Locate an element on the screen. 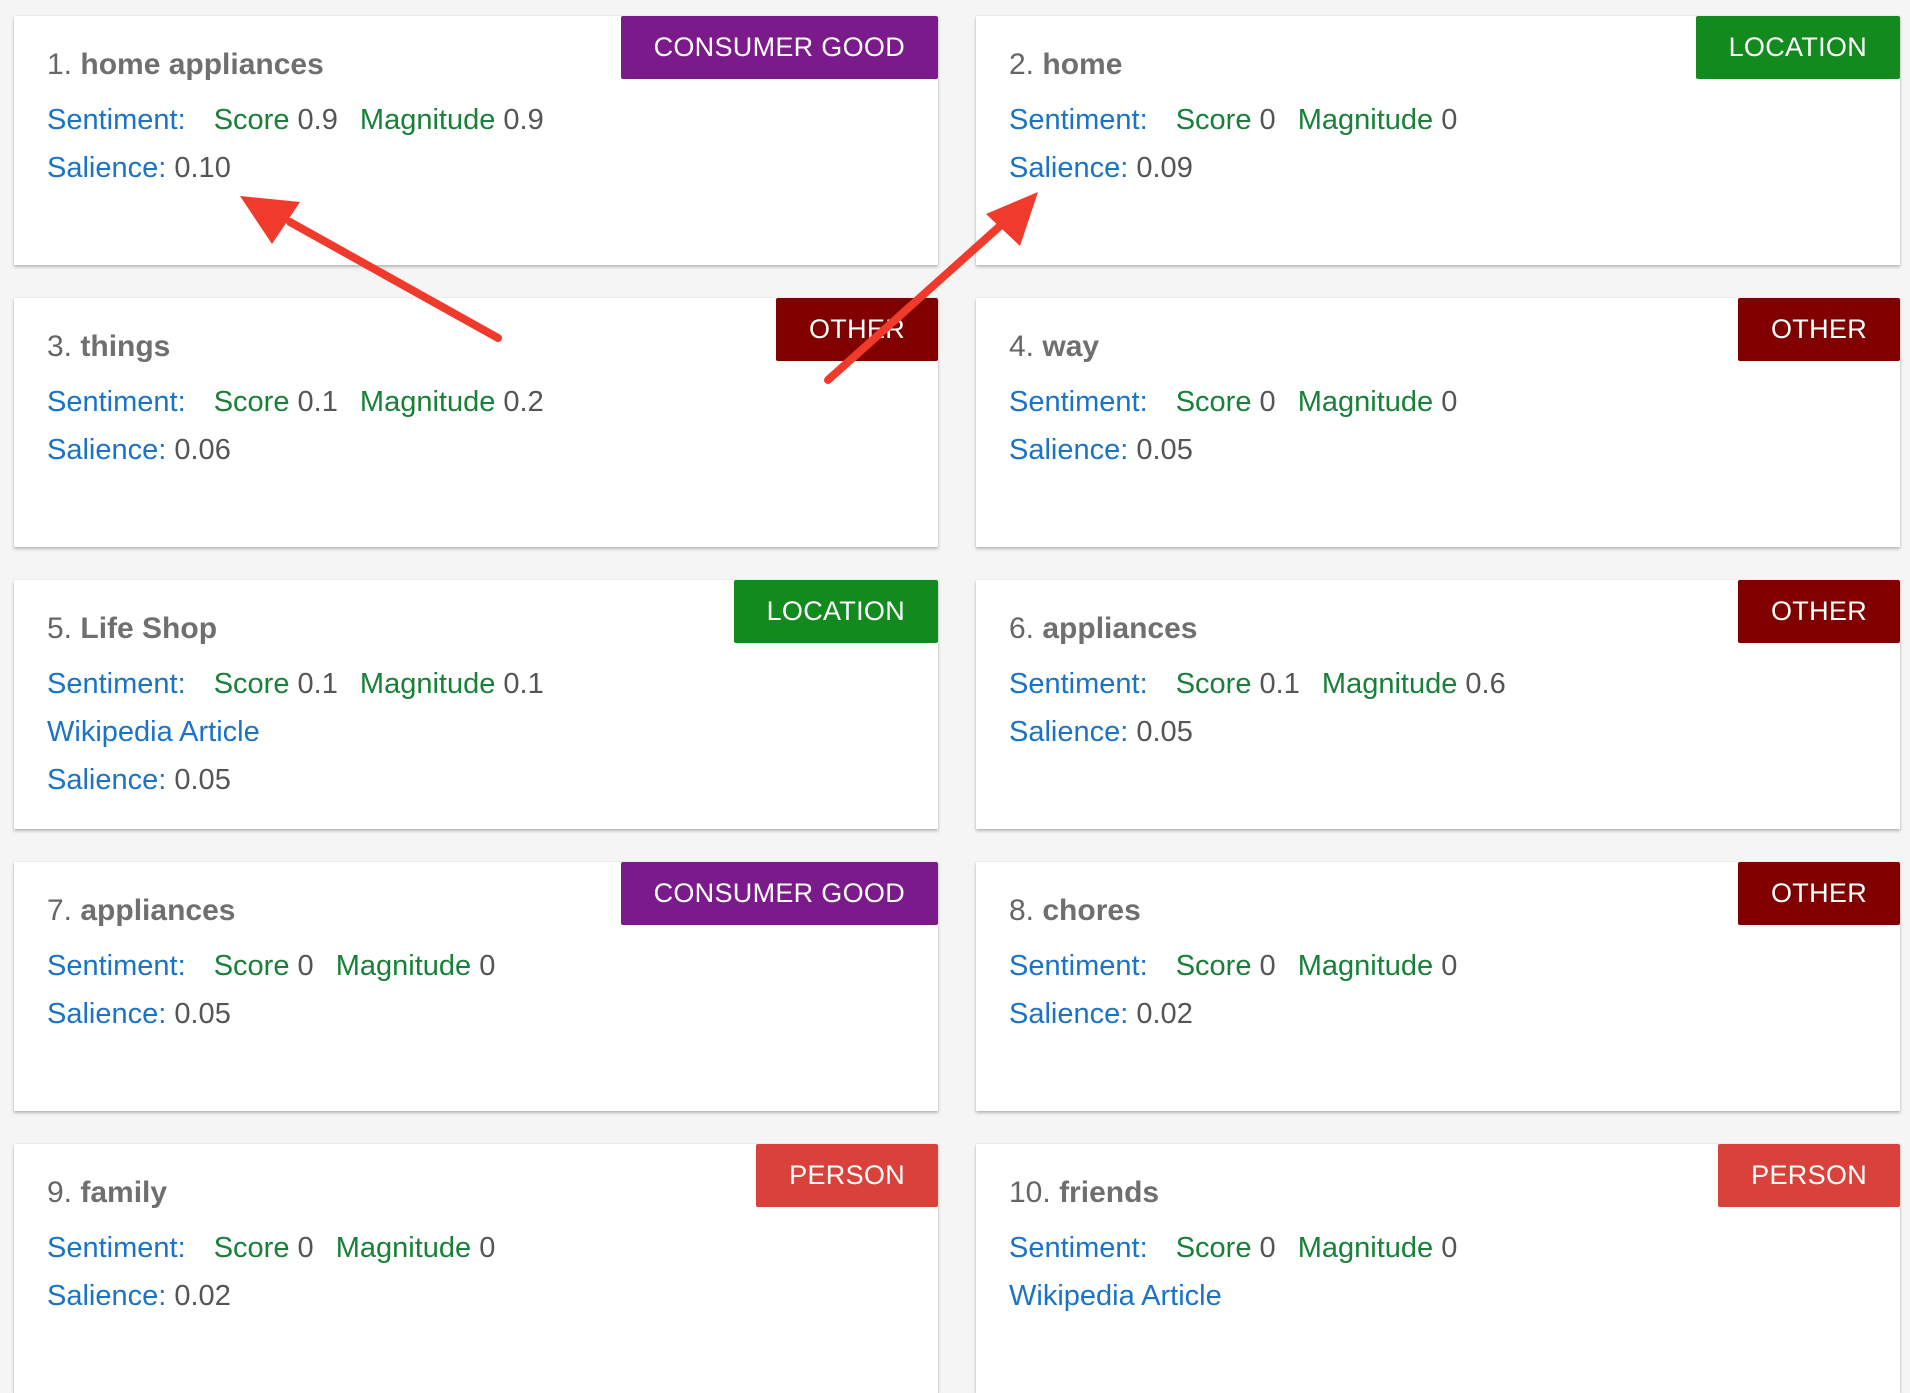  salience-value: 0.10 is located at coordinates (202, 168).